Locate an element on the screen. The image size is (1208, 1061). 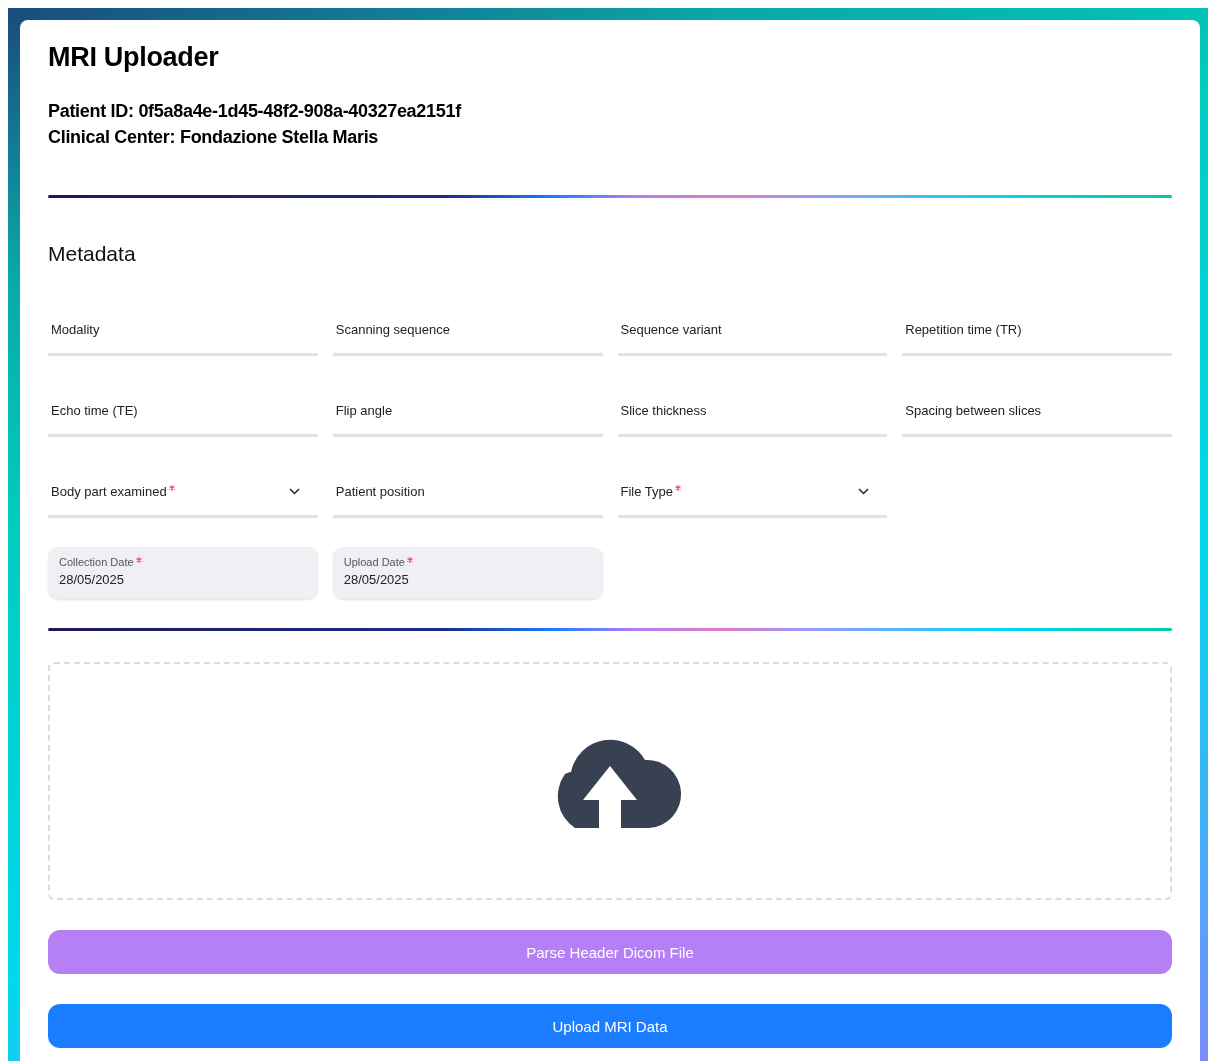
text-field: Modality is located at coordinates (183, 331).